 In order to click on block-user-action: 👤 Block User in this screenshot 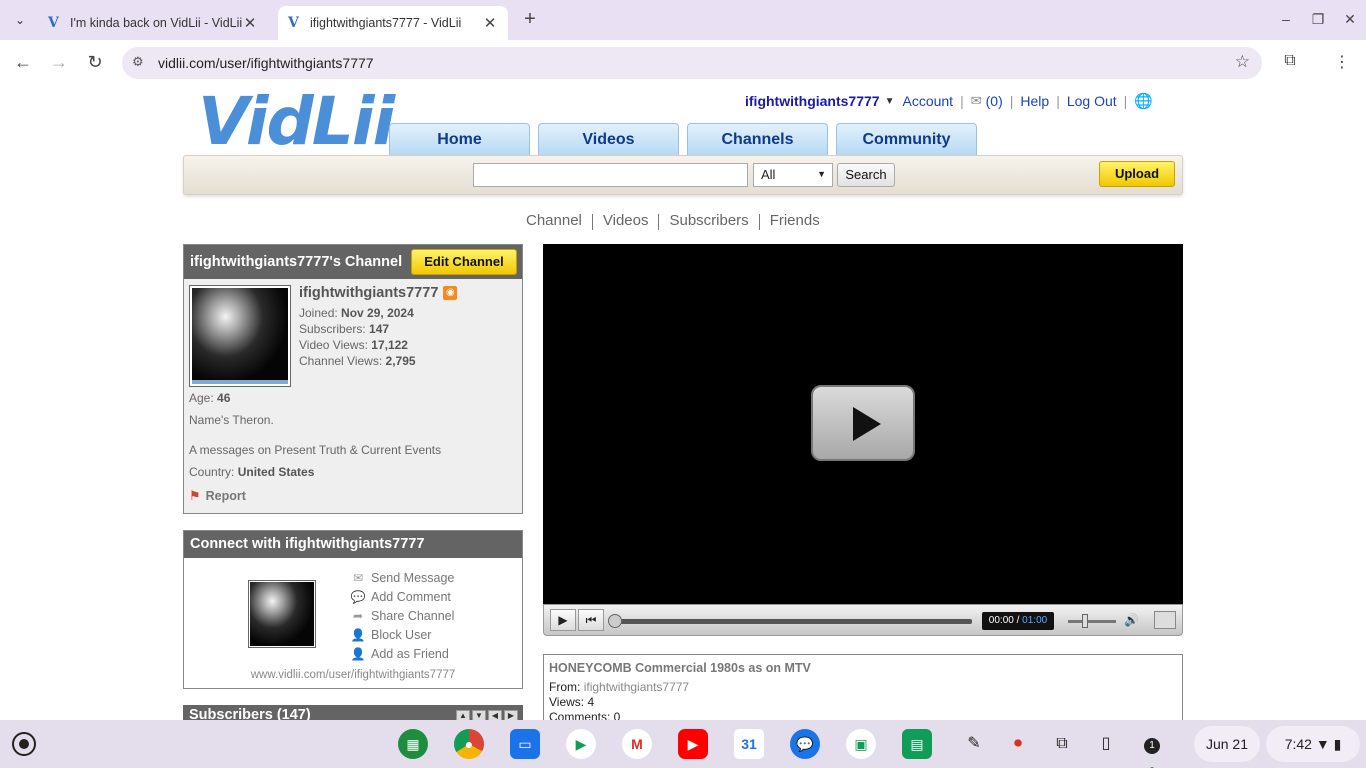, I will do `click(402, 634)`.